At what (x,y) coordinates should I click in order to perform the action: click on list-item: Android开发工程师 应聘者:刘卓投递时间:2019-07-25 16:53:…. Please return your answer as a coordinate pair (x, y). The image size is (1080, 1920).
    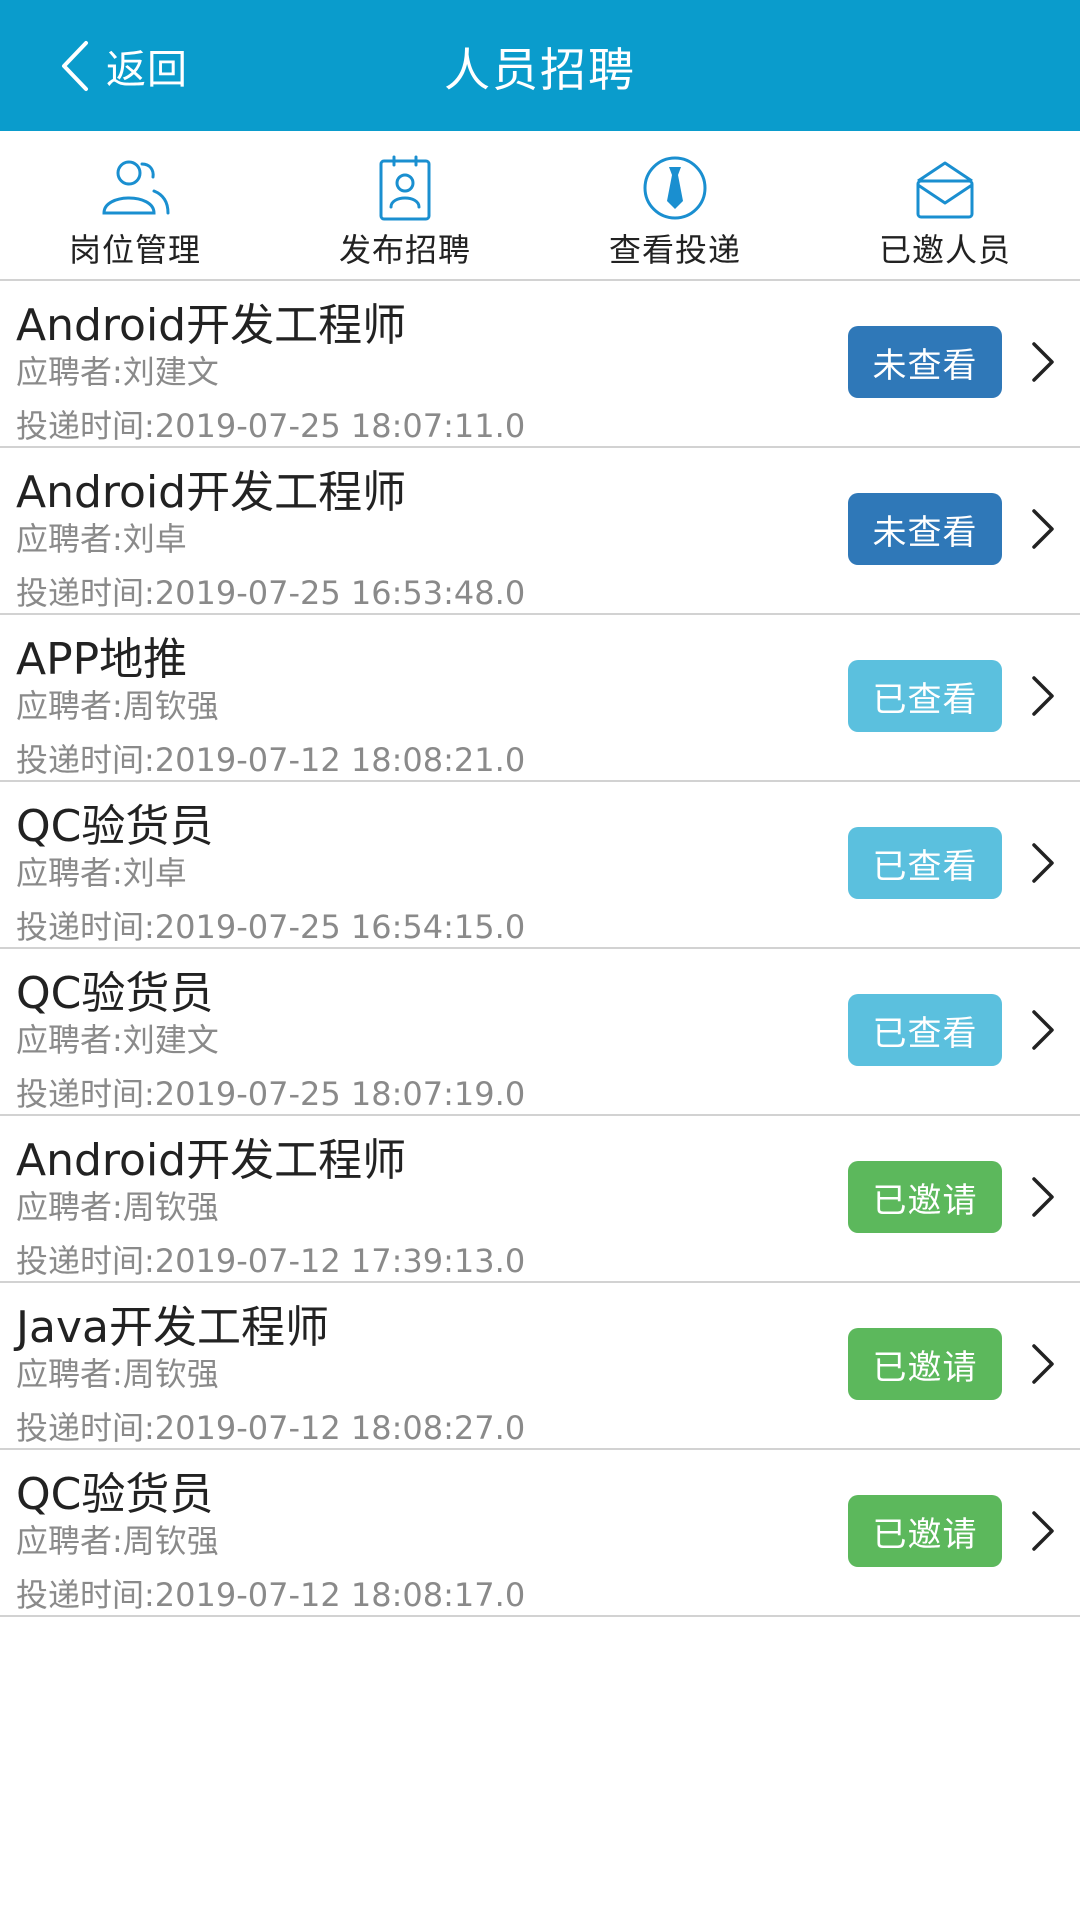
    Looking at the image, I should click on (540, 531).